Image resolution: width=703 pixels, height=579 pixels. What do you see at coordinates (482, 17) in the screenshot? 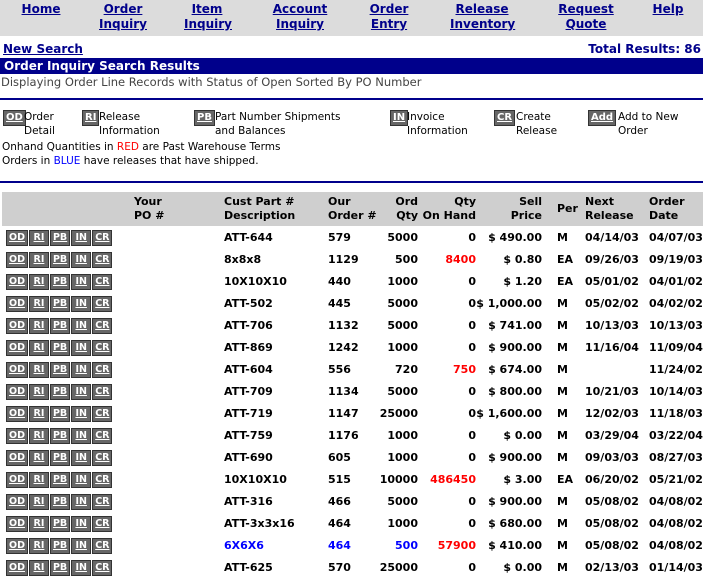
I see `nav-release-inventory: Release Inventory` at bounding box center [482, 17].